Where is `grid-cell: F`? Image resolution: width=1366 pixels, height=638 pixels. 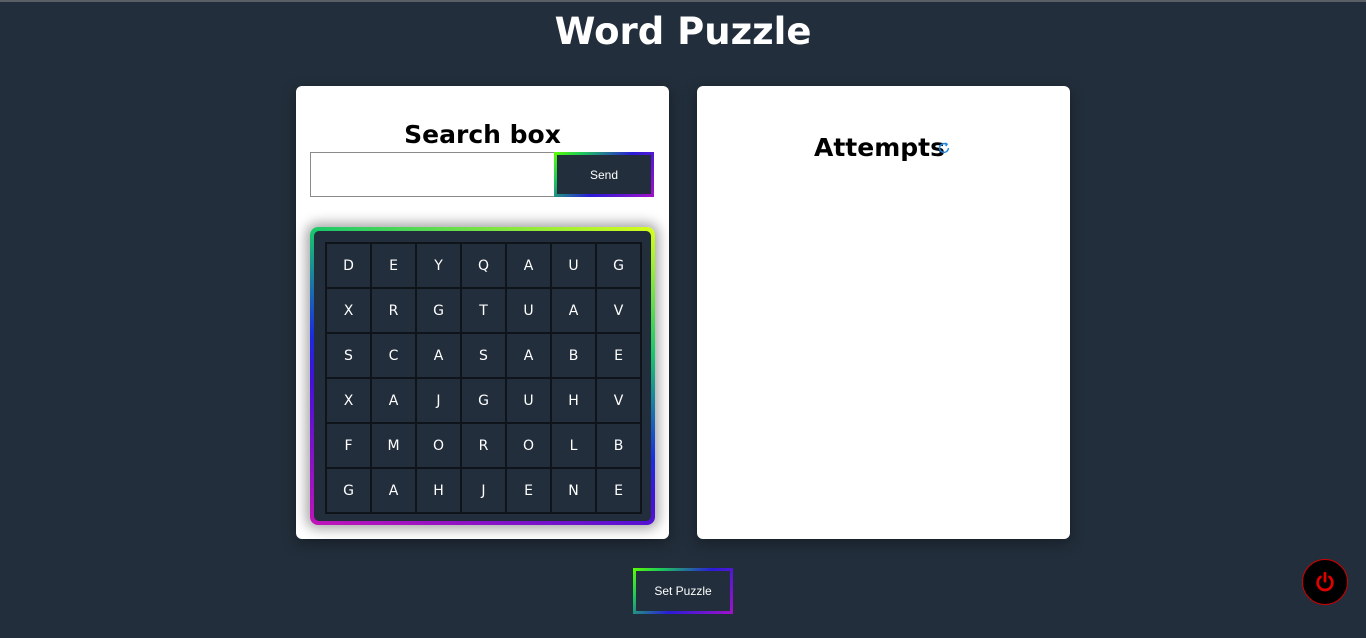 grid-cell: F is located at coordinates (348, 445).